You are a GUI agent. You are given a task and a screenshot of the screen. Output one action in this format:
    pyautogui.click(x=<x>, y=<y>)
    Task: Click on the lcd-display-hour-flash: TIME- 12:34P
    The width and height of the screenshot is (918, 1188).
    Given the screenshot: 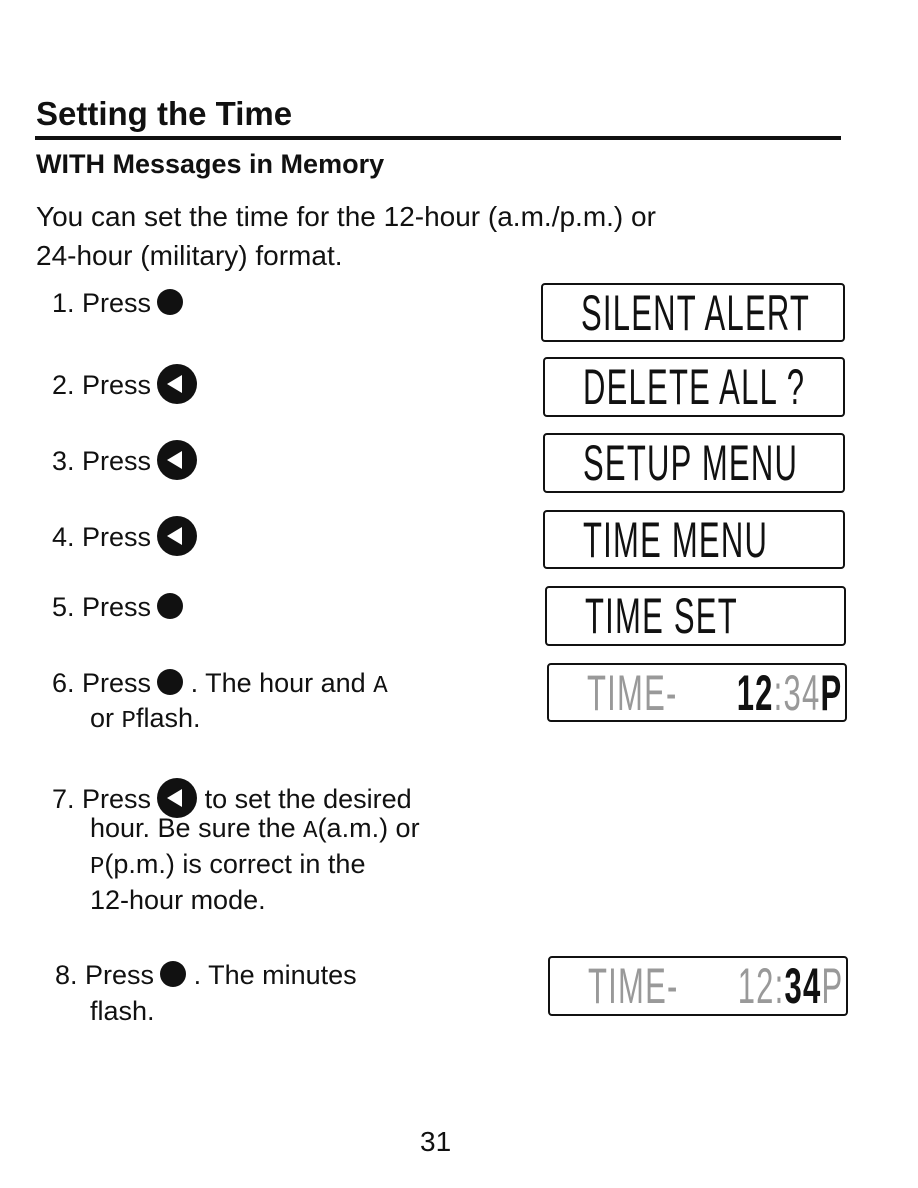 What is the action you would take?
    pyautogui.click(x=697, y=692)
    